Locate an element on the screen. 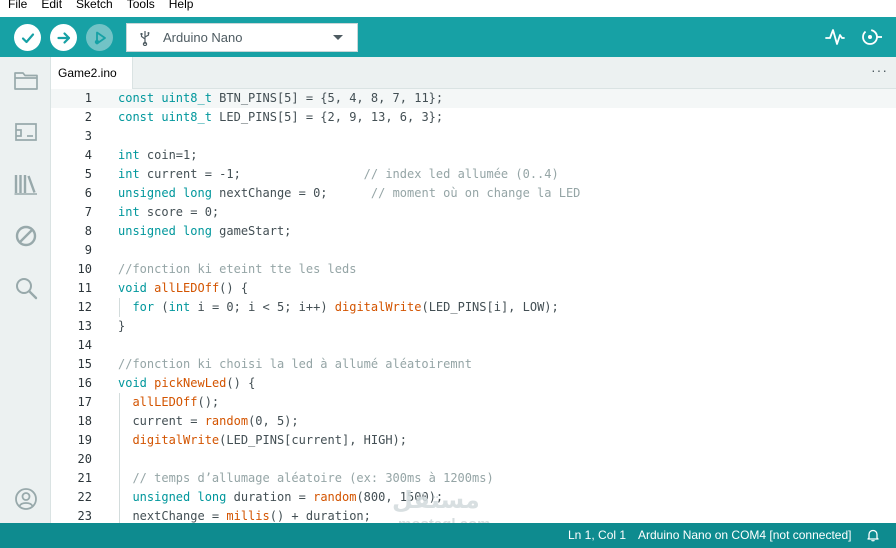 The image size is (896, 548). debug-panel-button is located at coordinates (26, 236).